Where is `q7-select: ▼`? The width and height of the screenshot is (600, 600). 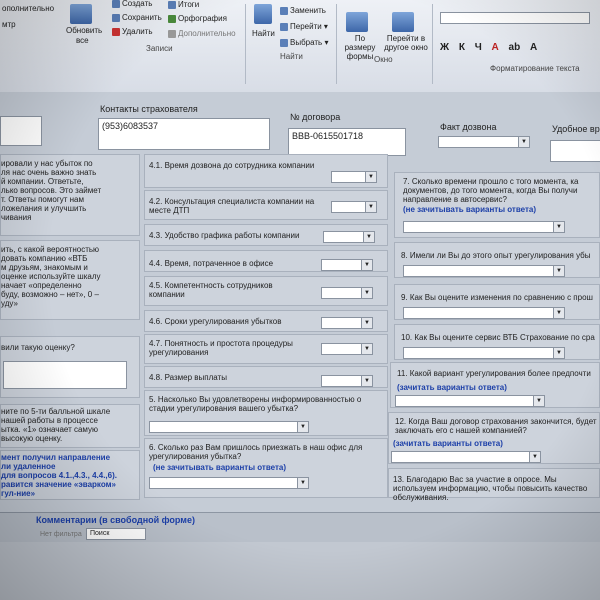 q7-select: ▼ is located at coordinates (484, 227).